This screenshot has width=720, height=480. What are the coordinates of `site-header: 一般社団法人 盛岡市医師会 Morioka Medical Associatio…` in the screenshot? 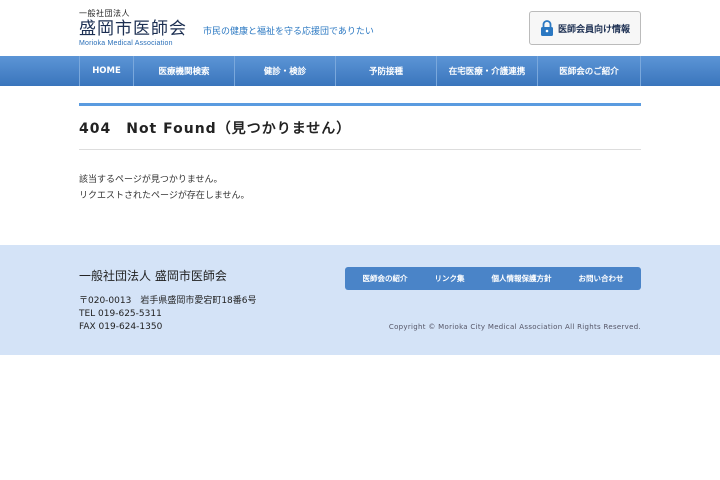 It's located at (360, 28).